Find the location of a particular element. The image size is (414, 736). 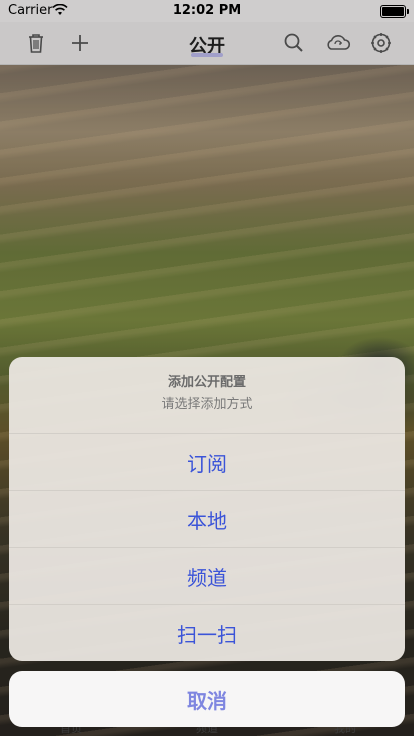

action-sheet-header: 添加公开配置 请选择添加方式 is located at coordinates (207, 395).